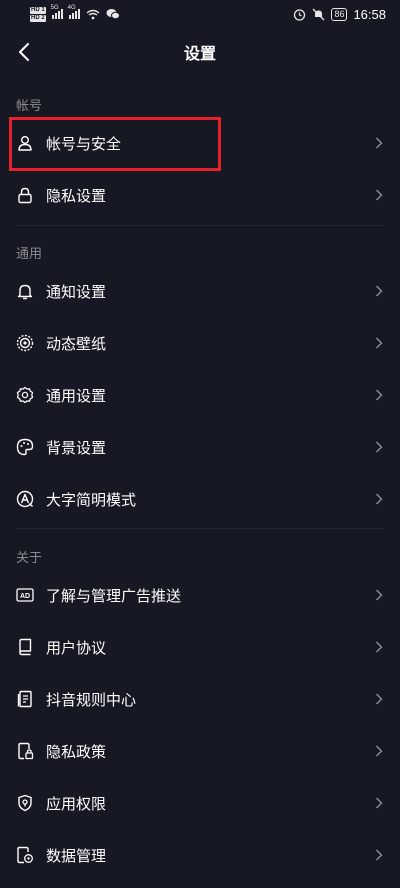 The image size is (400, 888). Describe the element at coordinates (200, 14) in the screenshot. I see `status-bar: HD 1 HD 2 5G 4G 86 16:58` at that location.